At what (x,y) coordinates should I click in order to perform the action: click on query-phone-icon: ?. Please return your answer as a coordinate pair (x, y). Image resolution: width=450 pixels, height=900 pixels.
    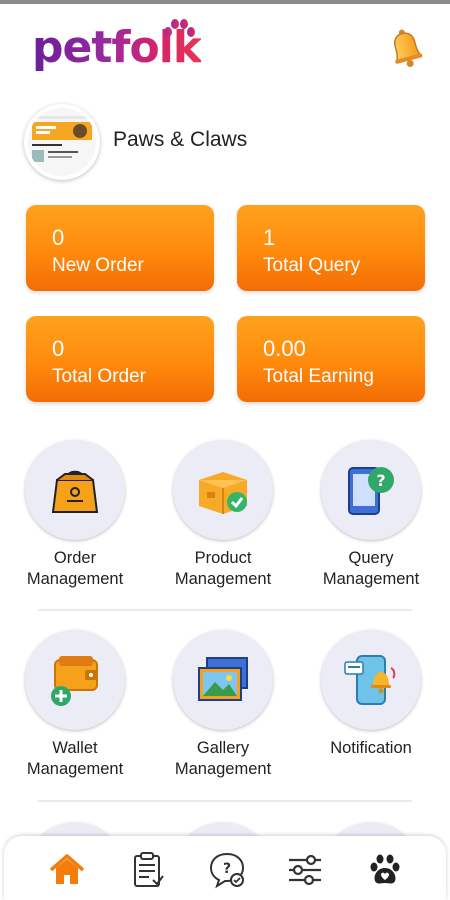
    Looking at the image, I should click on (371, 491).